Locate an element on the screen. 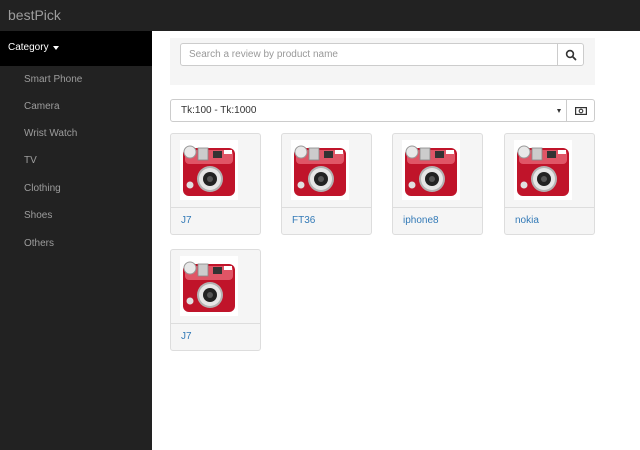 The width and height of the screenshot is (640, 450). product-card: FT36 is located at coordinates (326, 184).